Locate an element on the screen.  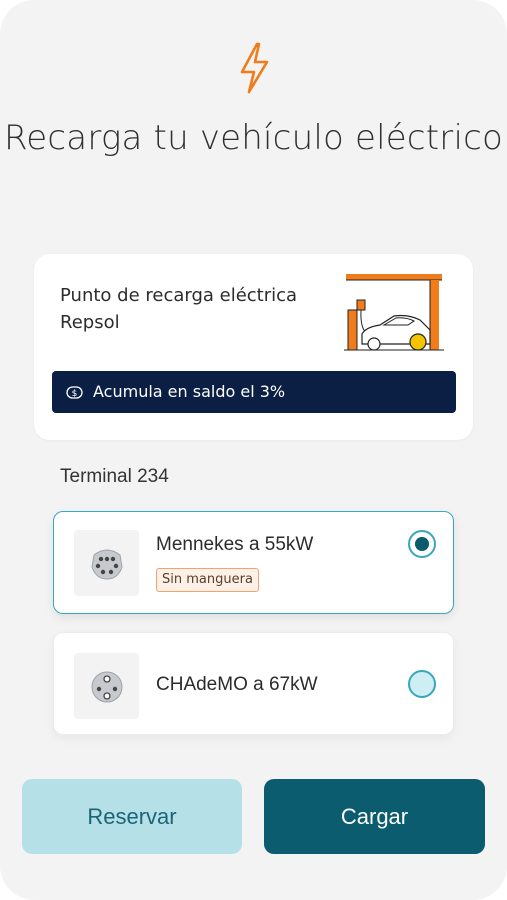
station-title: Punto de recarga eléctrica Repsol is located at coordinates (179, 309).